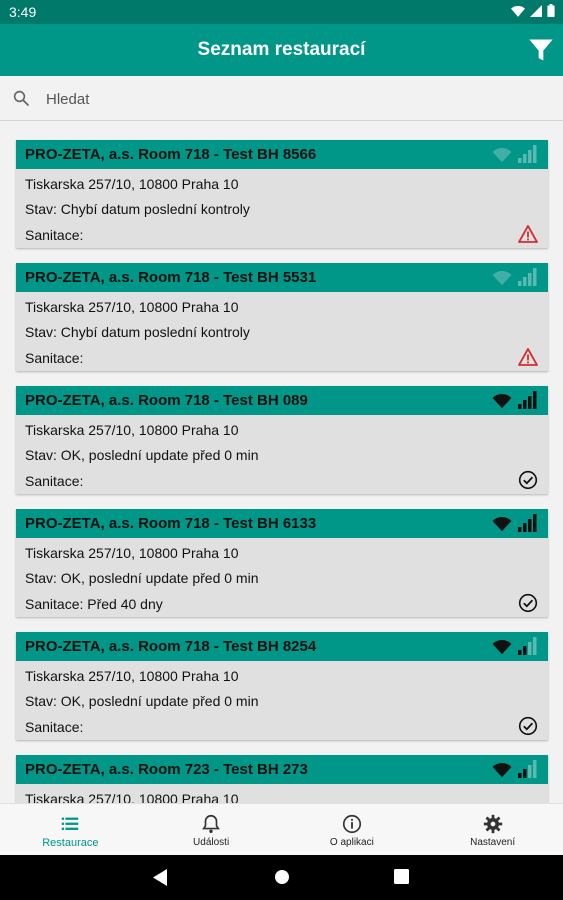 This screenshot has height=900, width=563. I want to click on card-header: PRO-ZETA, a.s. Room 718 - Test BH 8566, so click(282, 154).